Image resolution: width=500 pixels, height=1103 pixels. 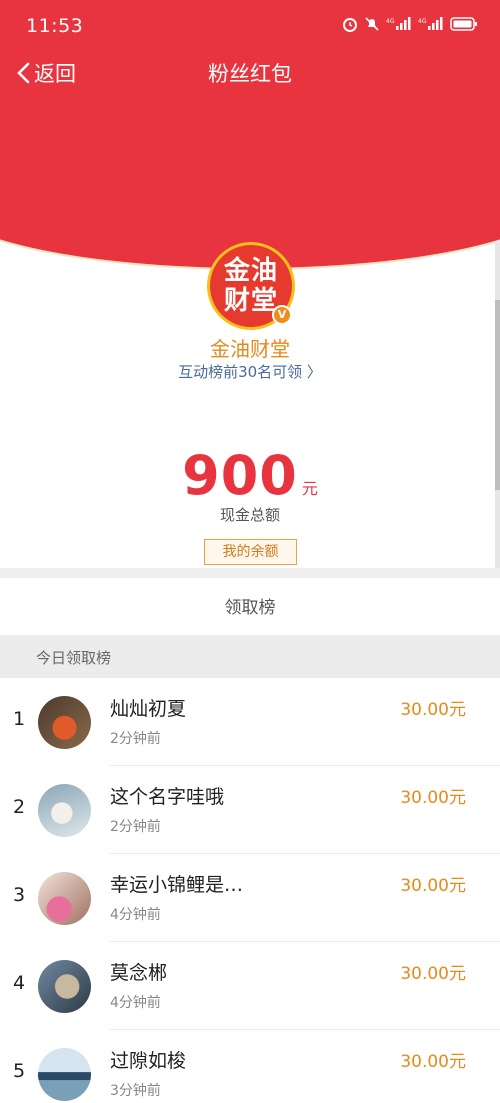 I want to click on amount-value: 900, so click(x=240, y=475).